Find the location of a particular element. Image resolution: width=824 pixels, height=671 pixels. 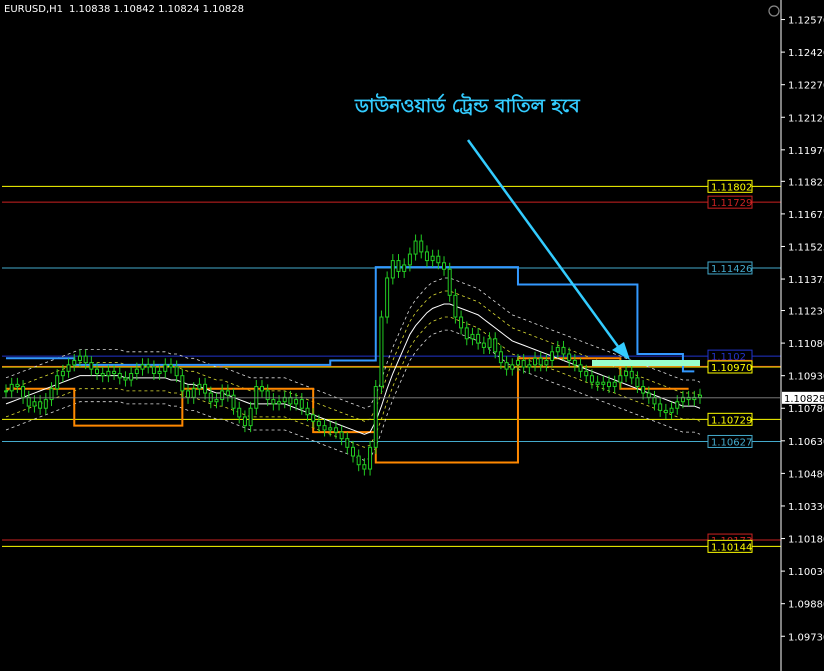

axis-tick-label: 1.12570 is located at coordinates (806, 21).